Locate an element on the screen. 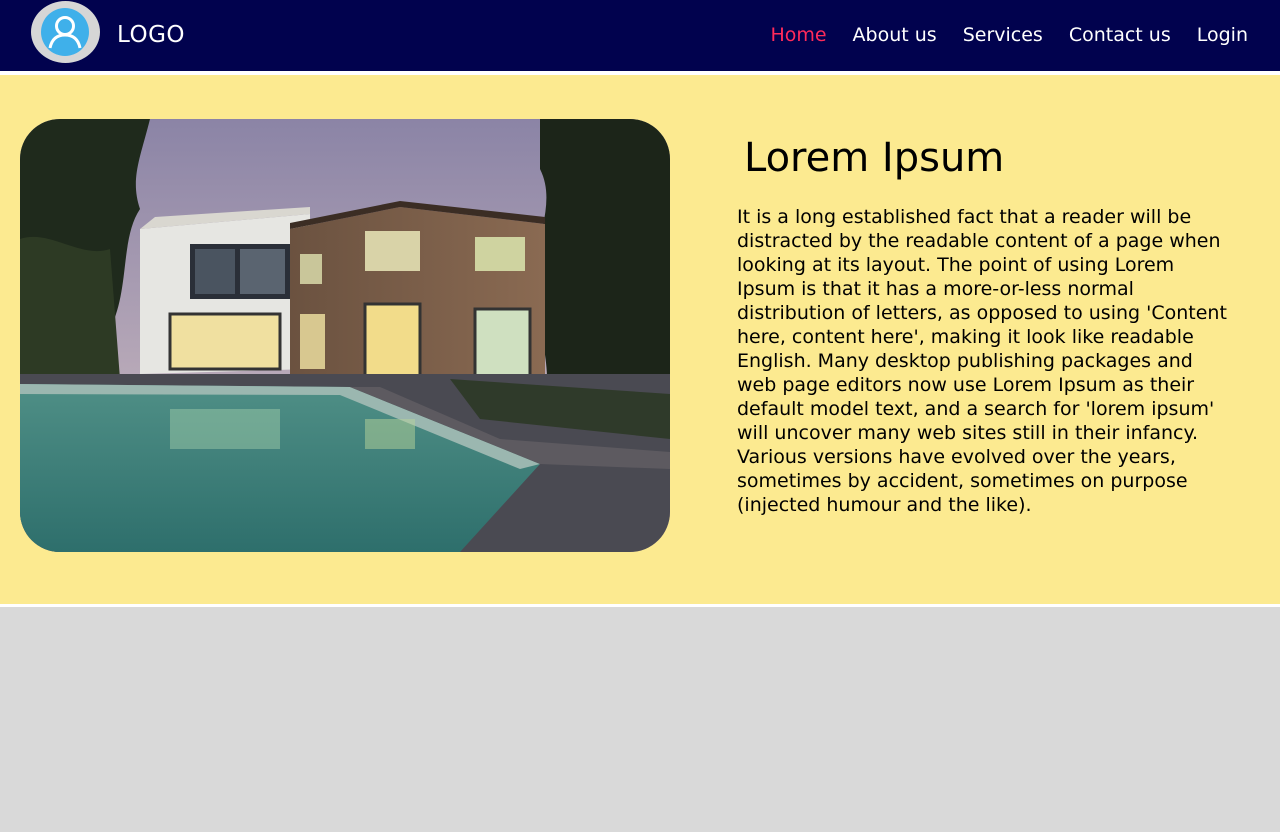  hero-divider is located at coordinates (640, 605).